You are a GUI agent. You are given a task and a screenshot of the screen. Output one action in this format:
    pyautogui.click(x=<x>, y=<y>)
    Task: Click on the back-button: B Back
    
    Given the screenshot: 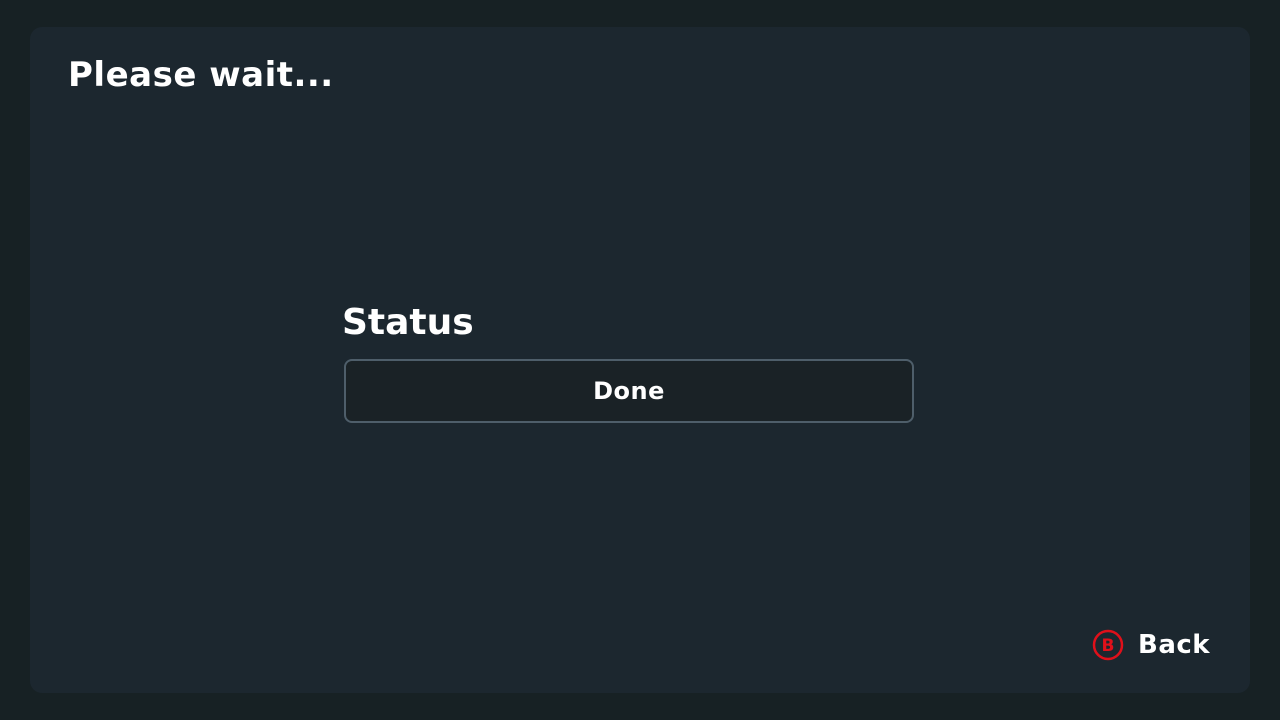 What is the action you would take?
    pyautogui.click(x=1151, y=645)
    